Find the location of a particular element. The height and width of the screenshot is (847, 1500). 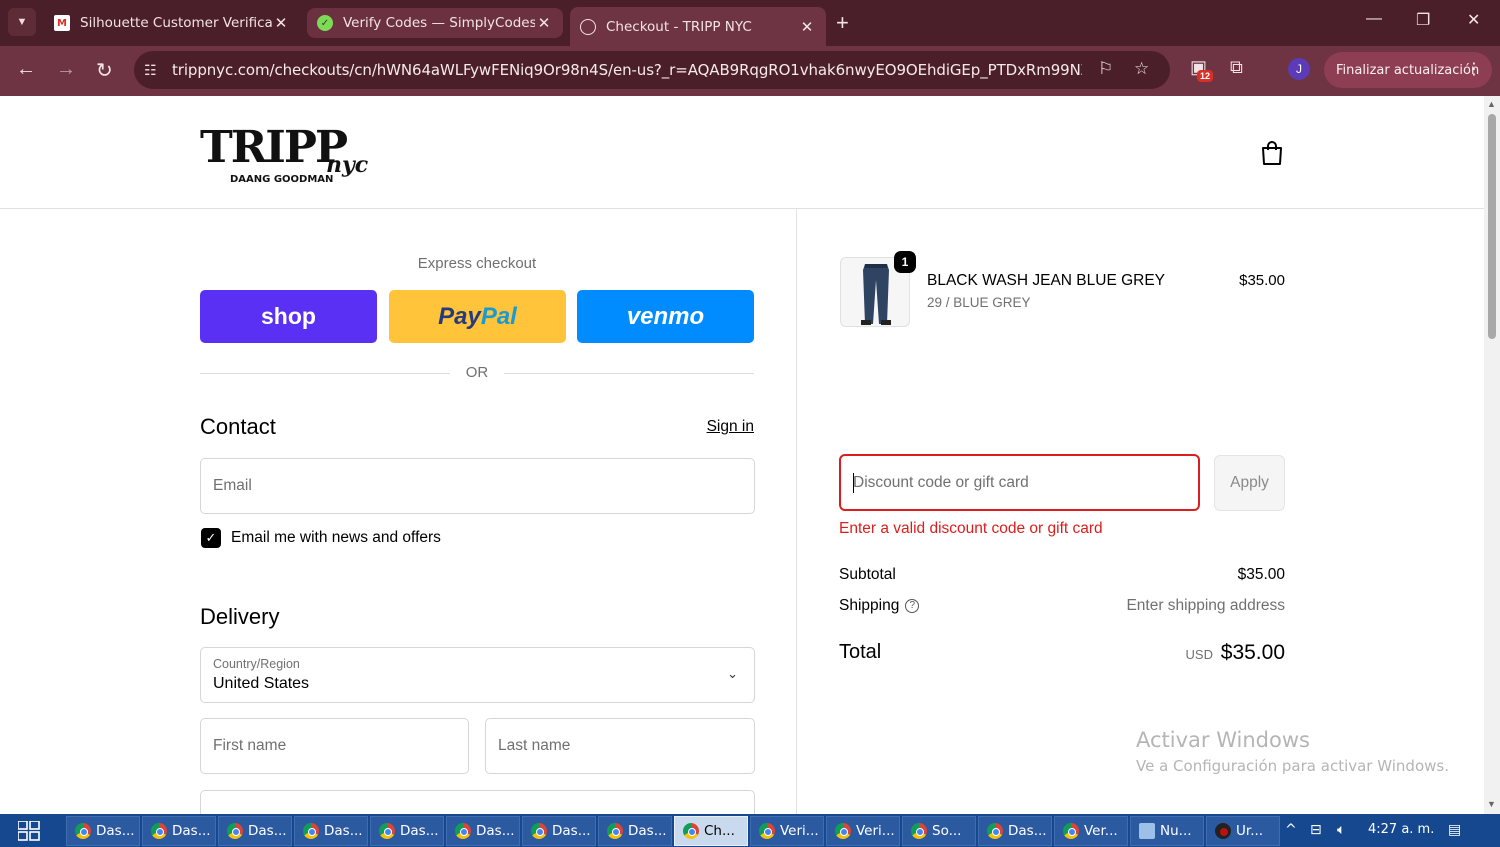

extensions-puzzle-icon: ⧉ is located at coordinates (1236, 67).